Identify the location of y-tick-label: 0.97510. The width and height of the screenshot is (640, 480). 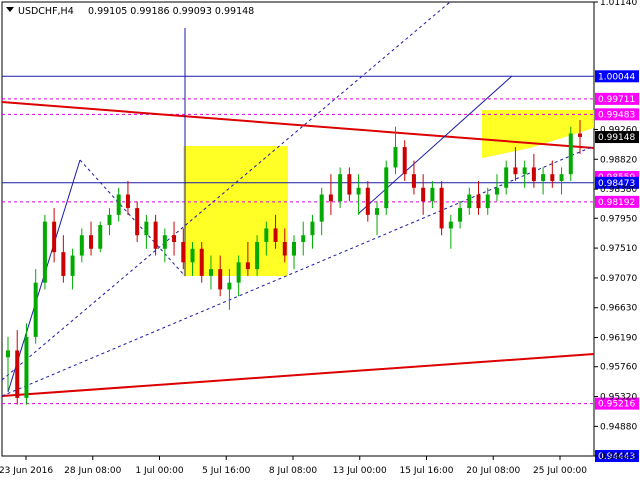
(618, 249).